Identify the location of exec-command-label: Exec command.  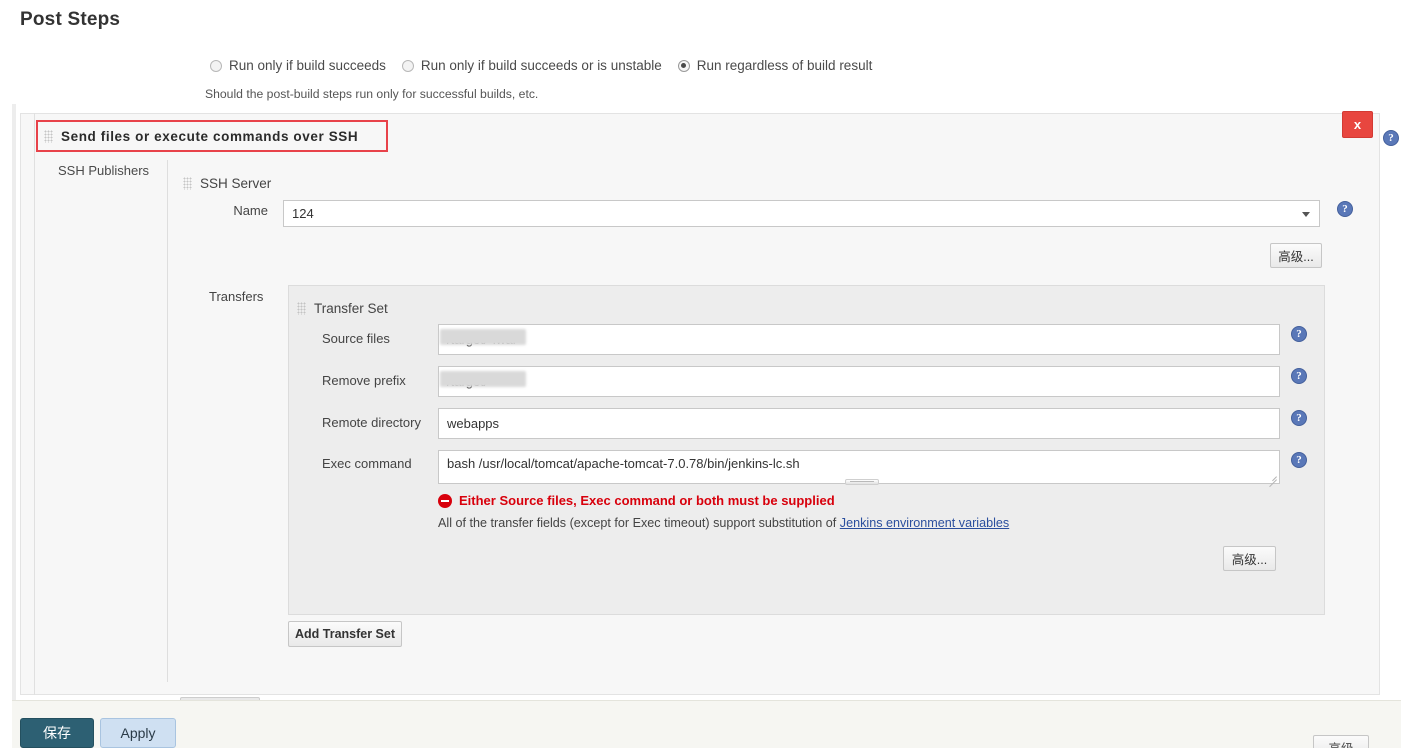
(367, 463).